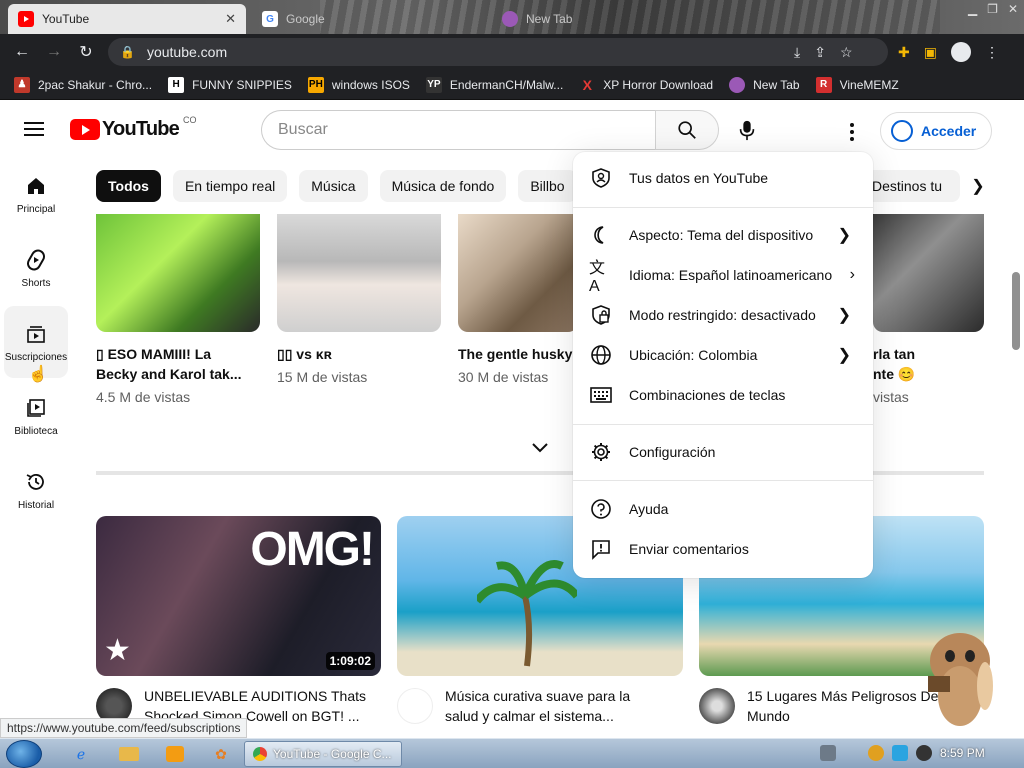  I want to click on menu-item-help: Ayuda, so click(723, 509).